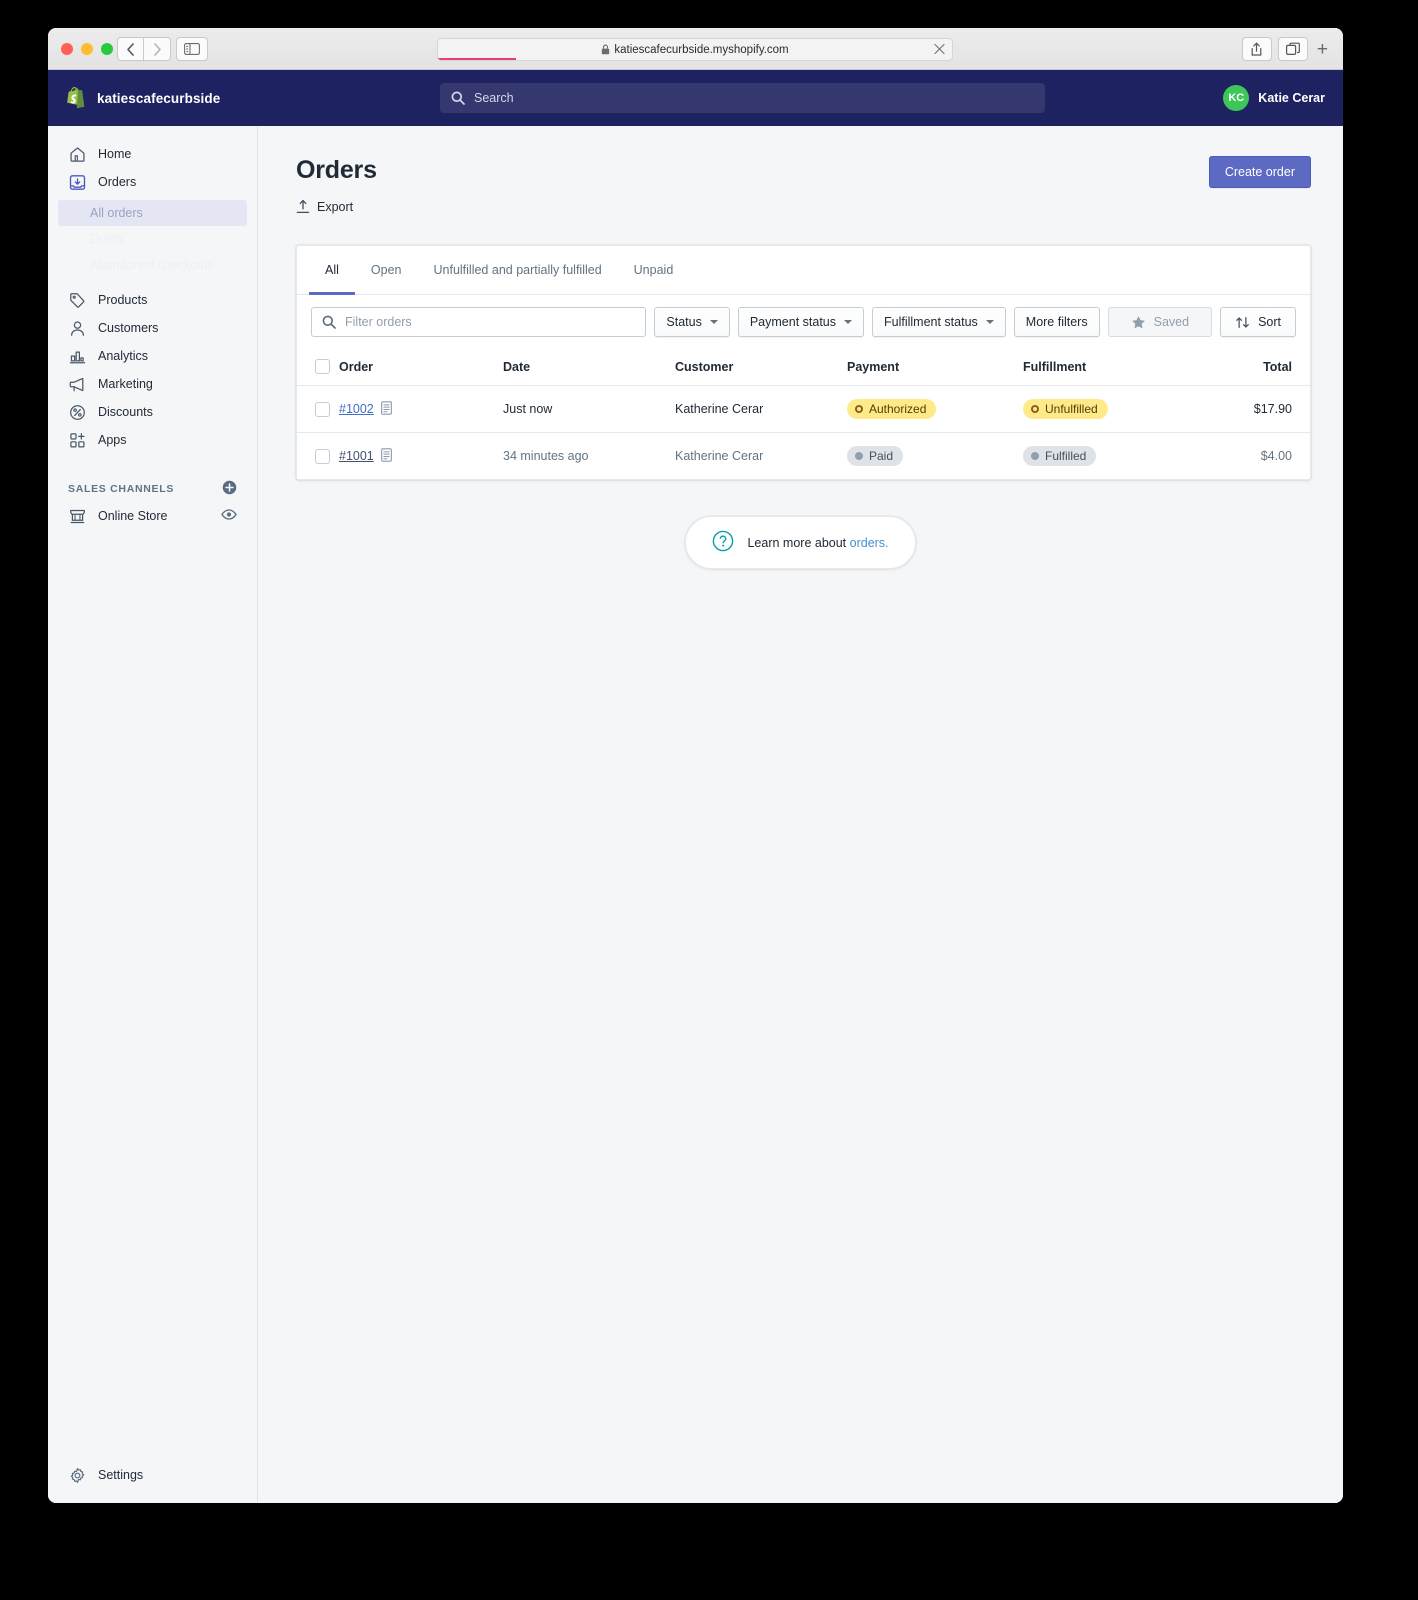 The height and width of the screenshot is (1600, 1418). I want to click on tab-overview-button, so click(1292, 49).